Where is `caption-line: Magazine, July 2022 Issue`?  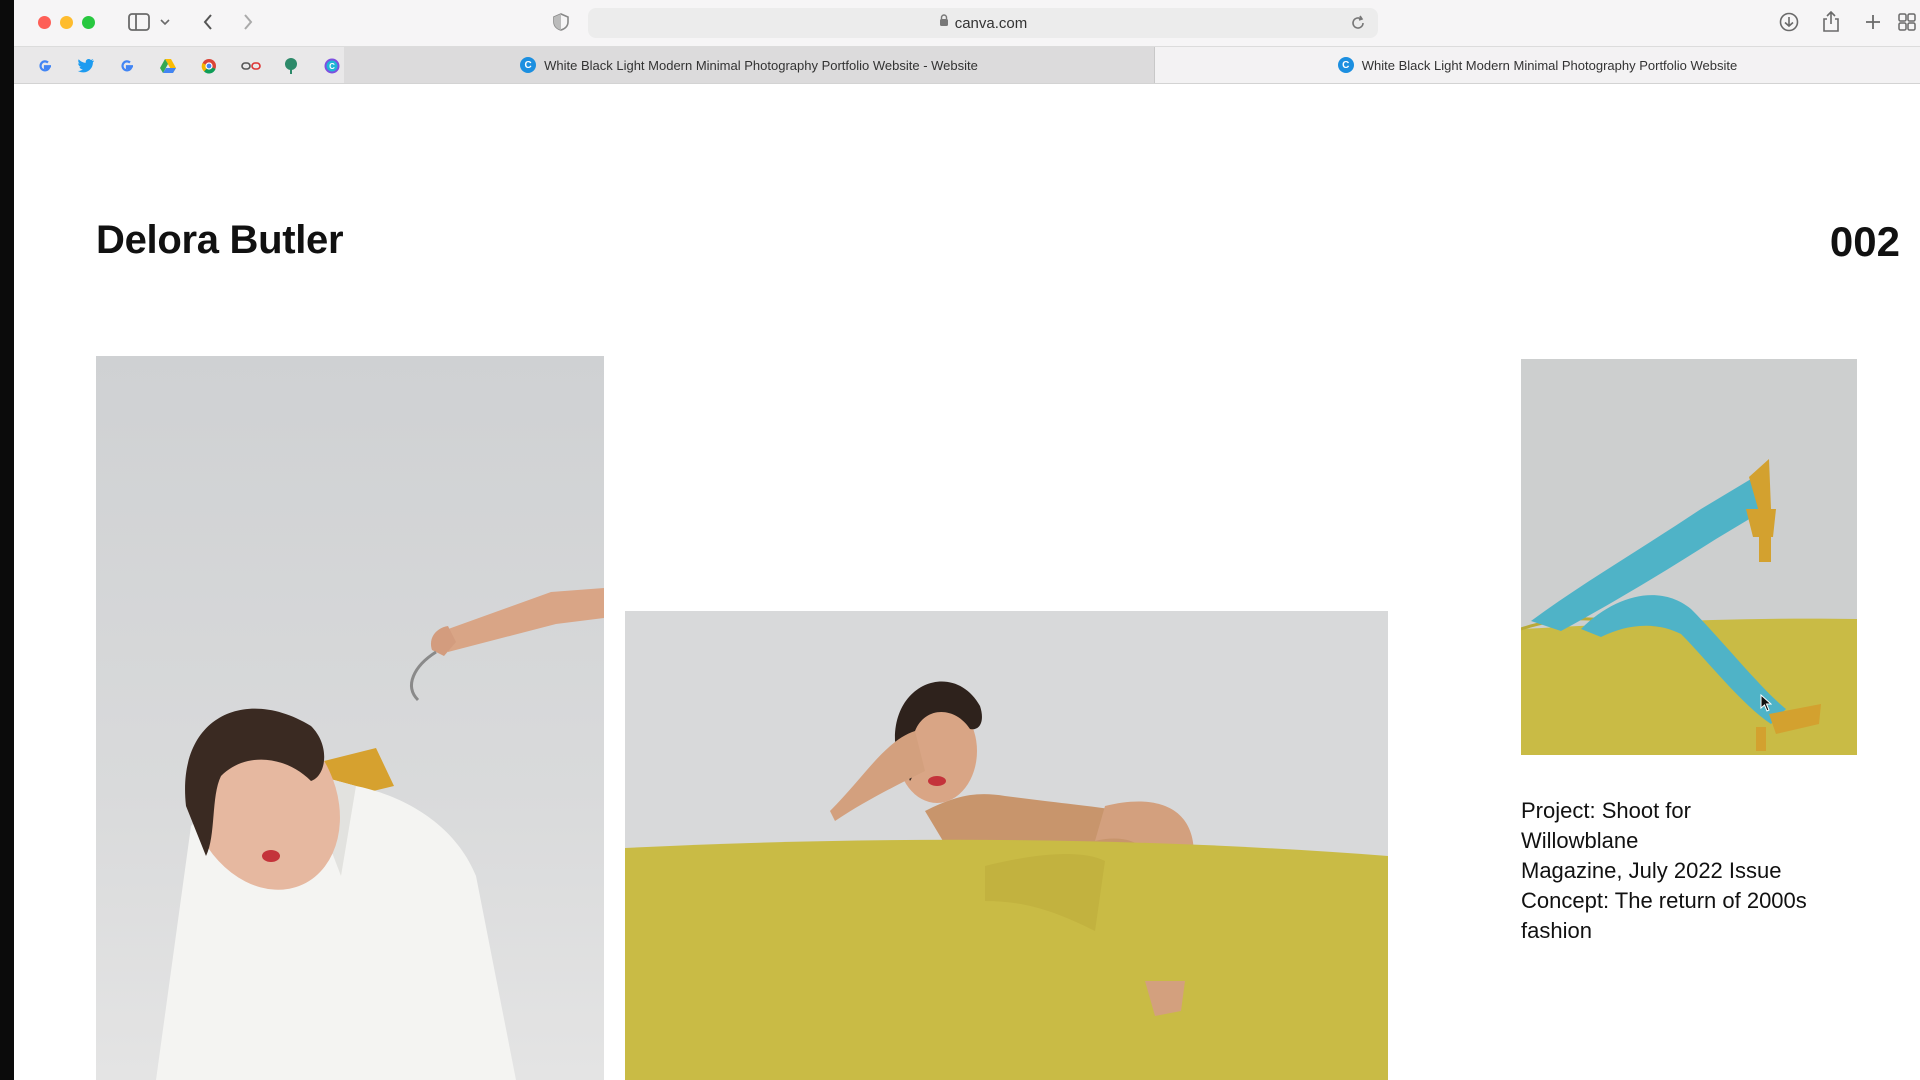
caption-line: Magazine, July 2022 Issue is located at coordinates (1651, 870).